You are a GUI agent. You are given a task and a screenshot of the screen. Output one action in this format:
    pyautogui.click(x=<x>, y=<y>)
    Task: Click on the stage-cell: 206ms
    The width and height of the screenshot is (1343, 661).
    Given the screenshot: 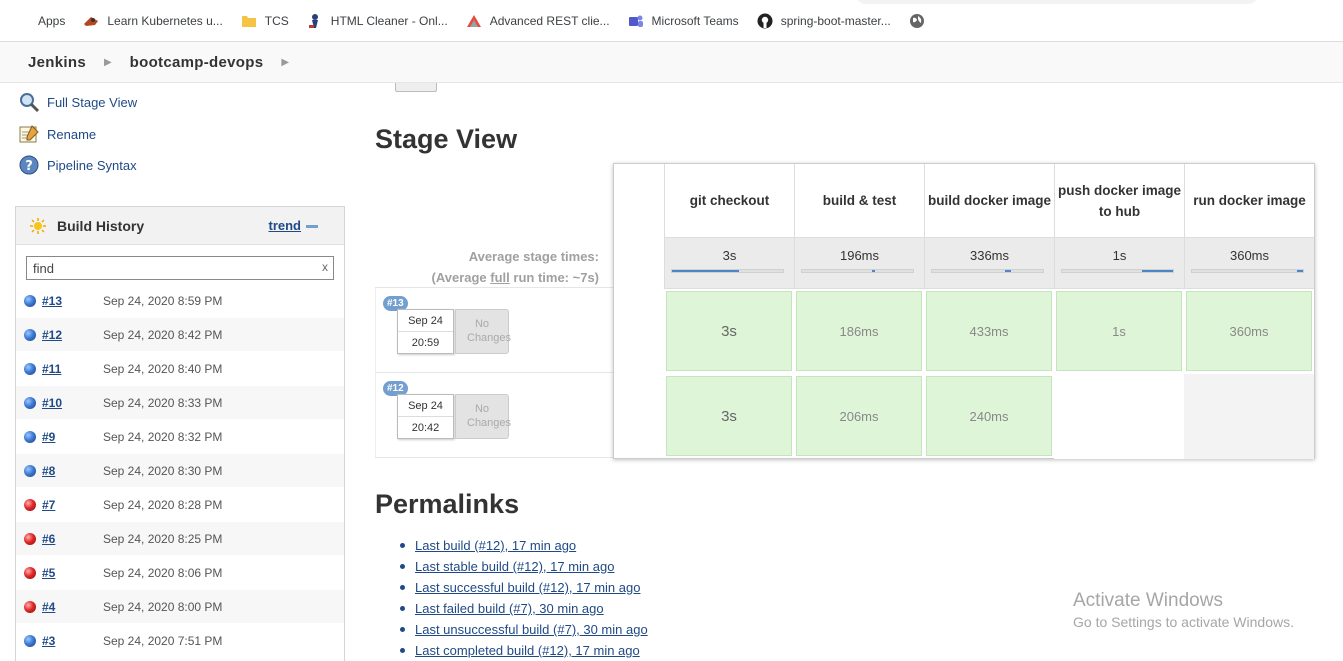 What is the action you would take?
    pyautogui.click(x=859, y=416)
    